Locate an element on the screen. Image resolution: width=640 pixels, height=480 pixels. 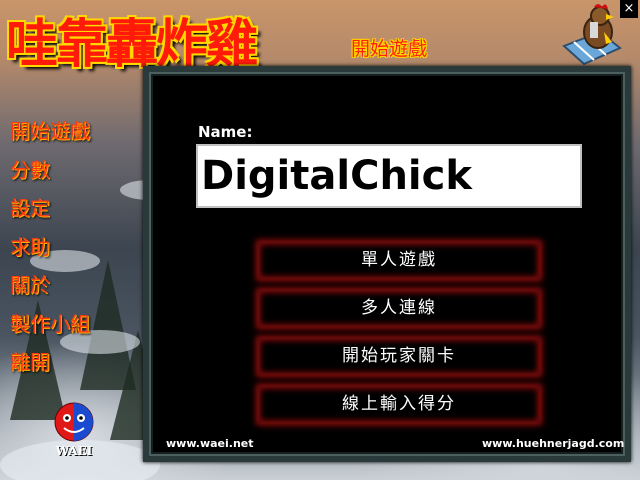
player-name-input is located at coordinates (389, 176).